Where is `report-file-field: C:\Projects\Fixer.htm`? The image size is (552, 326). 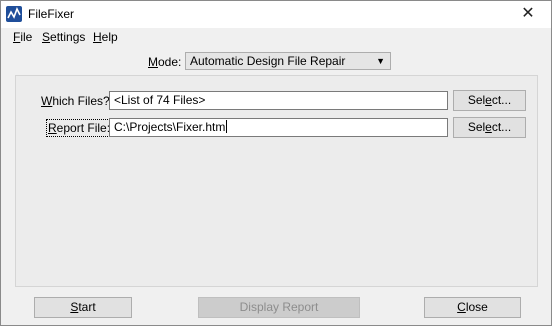 report-file-field: C:\Projects\Fixer.htm is located at coordinates (278, 127).